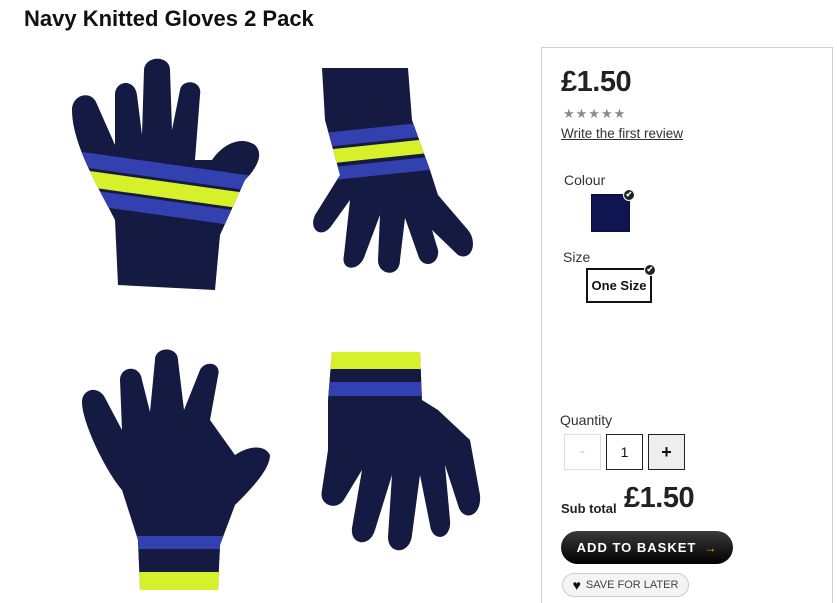 This screenshot has width=837, height=603. Describe the element at coordinates (666, 452) in the screenshot. I see `quantity-increase-button: +` at that location.